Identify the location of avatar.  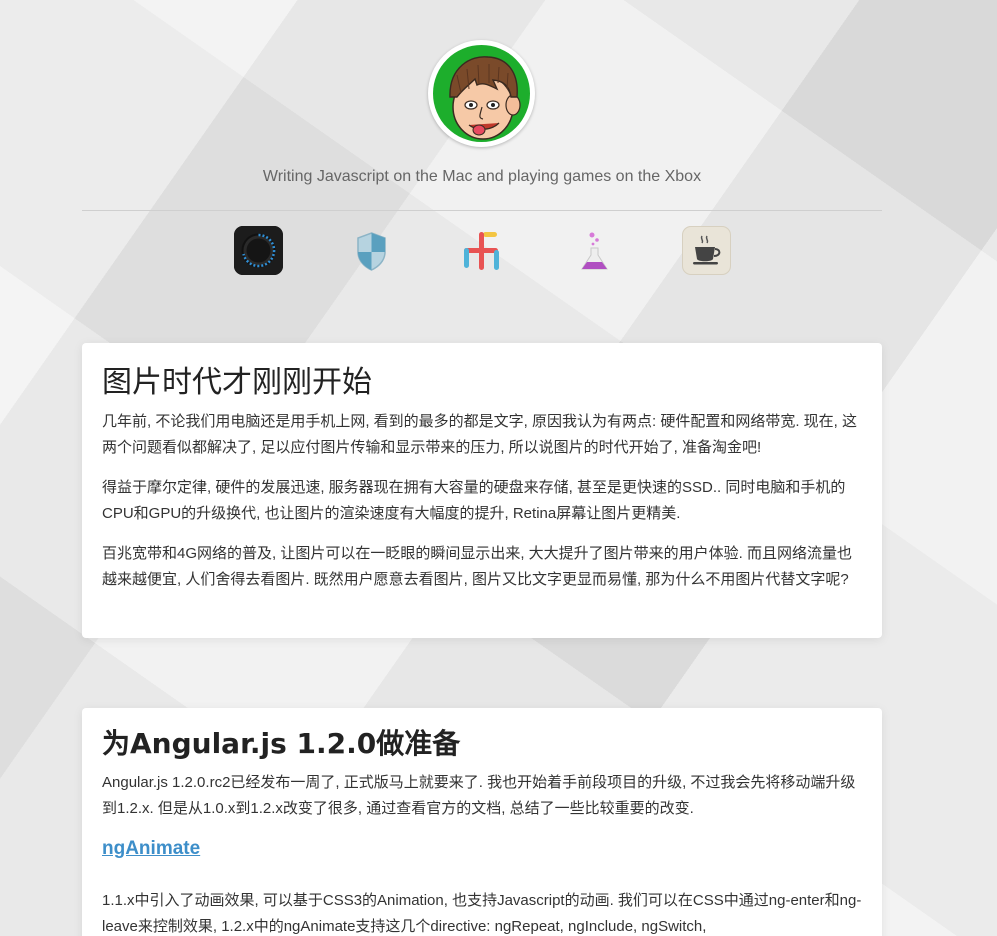
(481, 93).